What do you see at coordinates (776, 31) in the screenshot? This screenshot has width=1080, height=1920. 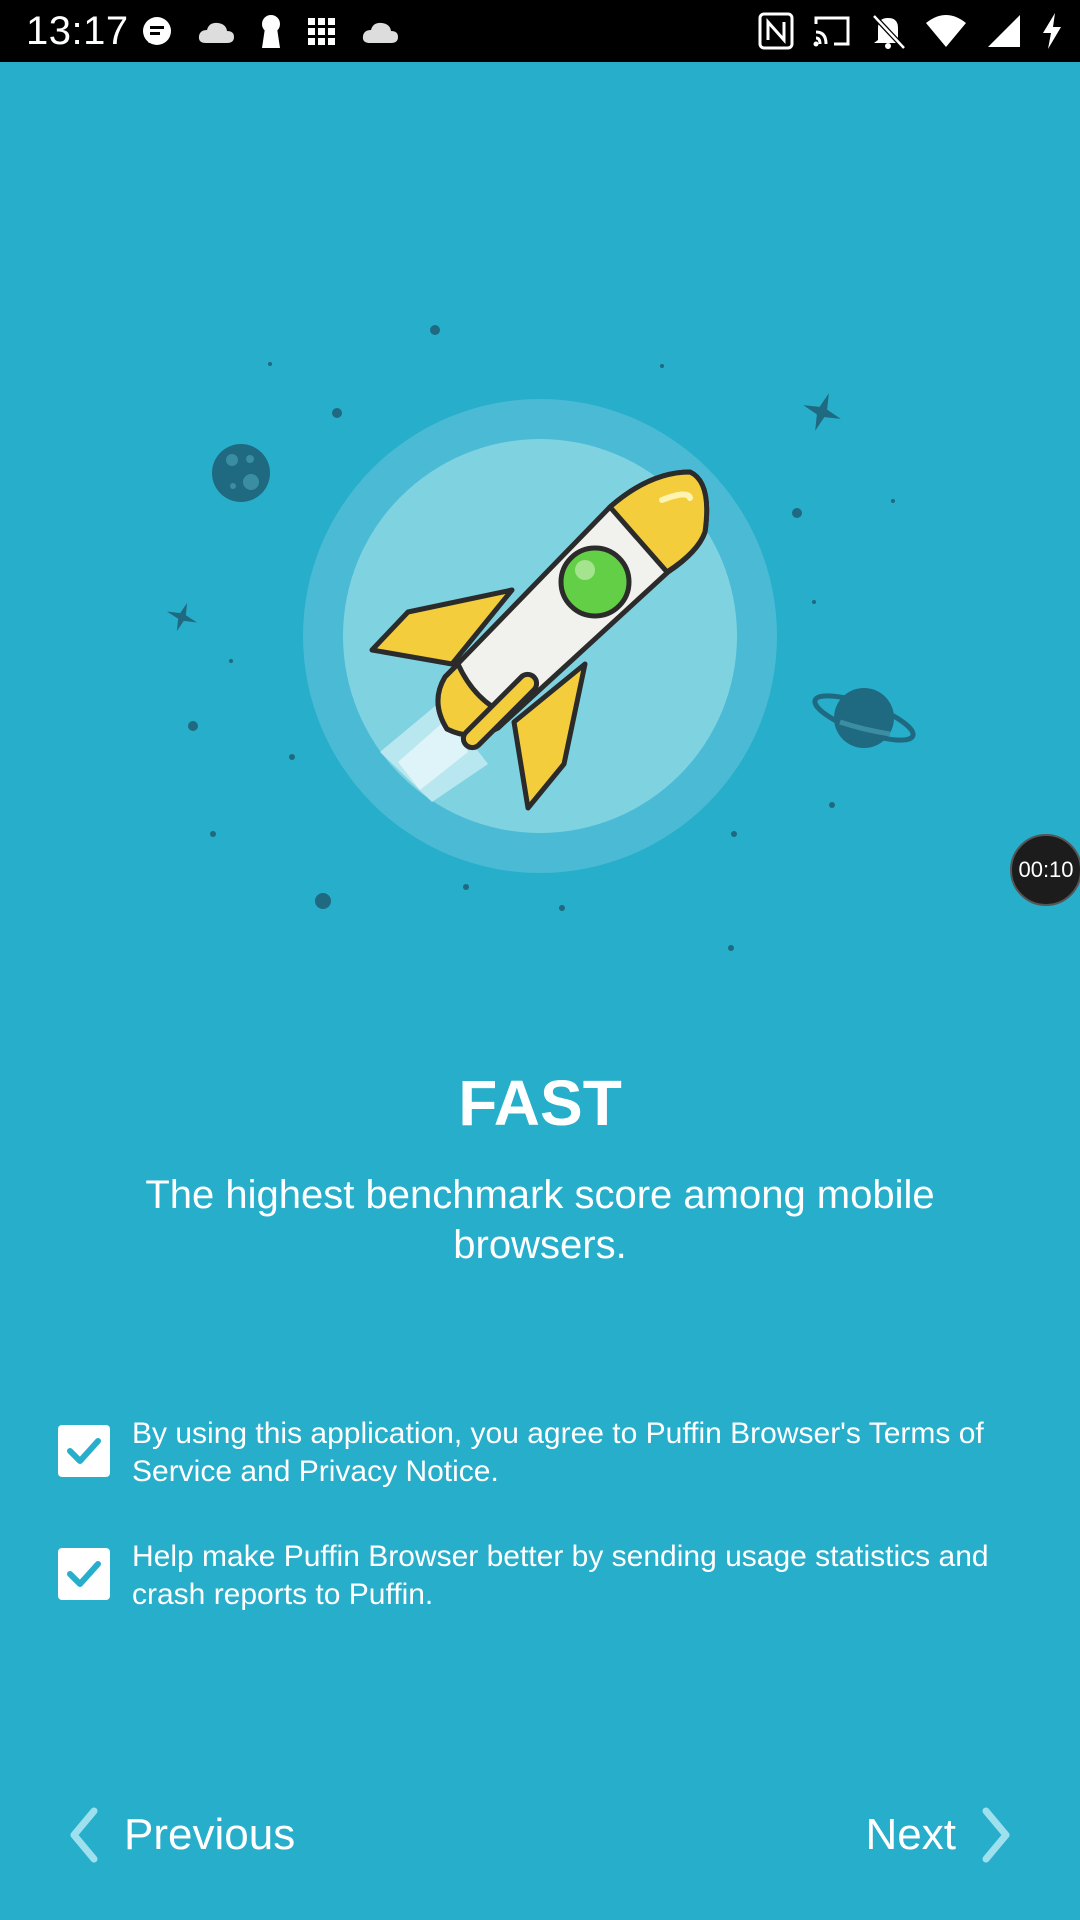 I see `nfc-icon` at bounding box center [776, 31].